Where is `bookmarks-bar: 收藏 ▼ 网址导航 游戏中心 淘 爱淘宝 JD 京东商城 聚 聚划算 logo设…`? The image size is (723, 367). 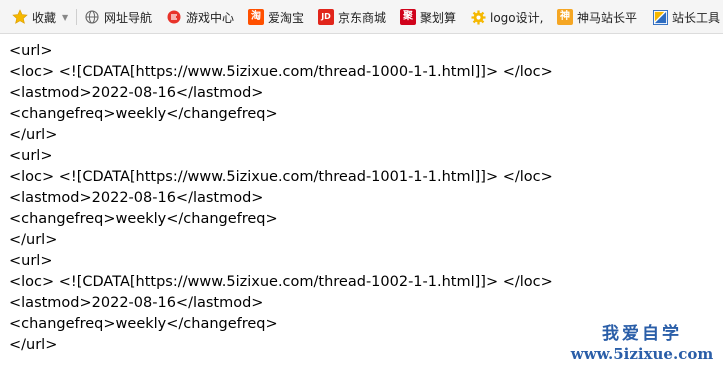
bookmarks-bar: 收藏 ▼ 网址导航 游戏中心 淘 爱淘宝 JD 京东商城 聚 聚划算 logo设… is located at coordinates (361, 17).